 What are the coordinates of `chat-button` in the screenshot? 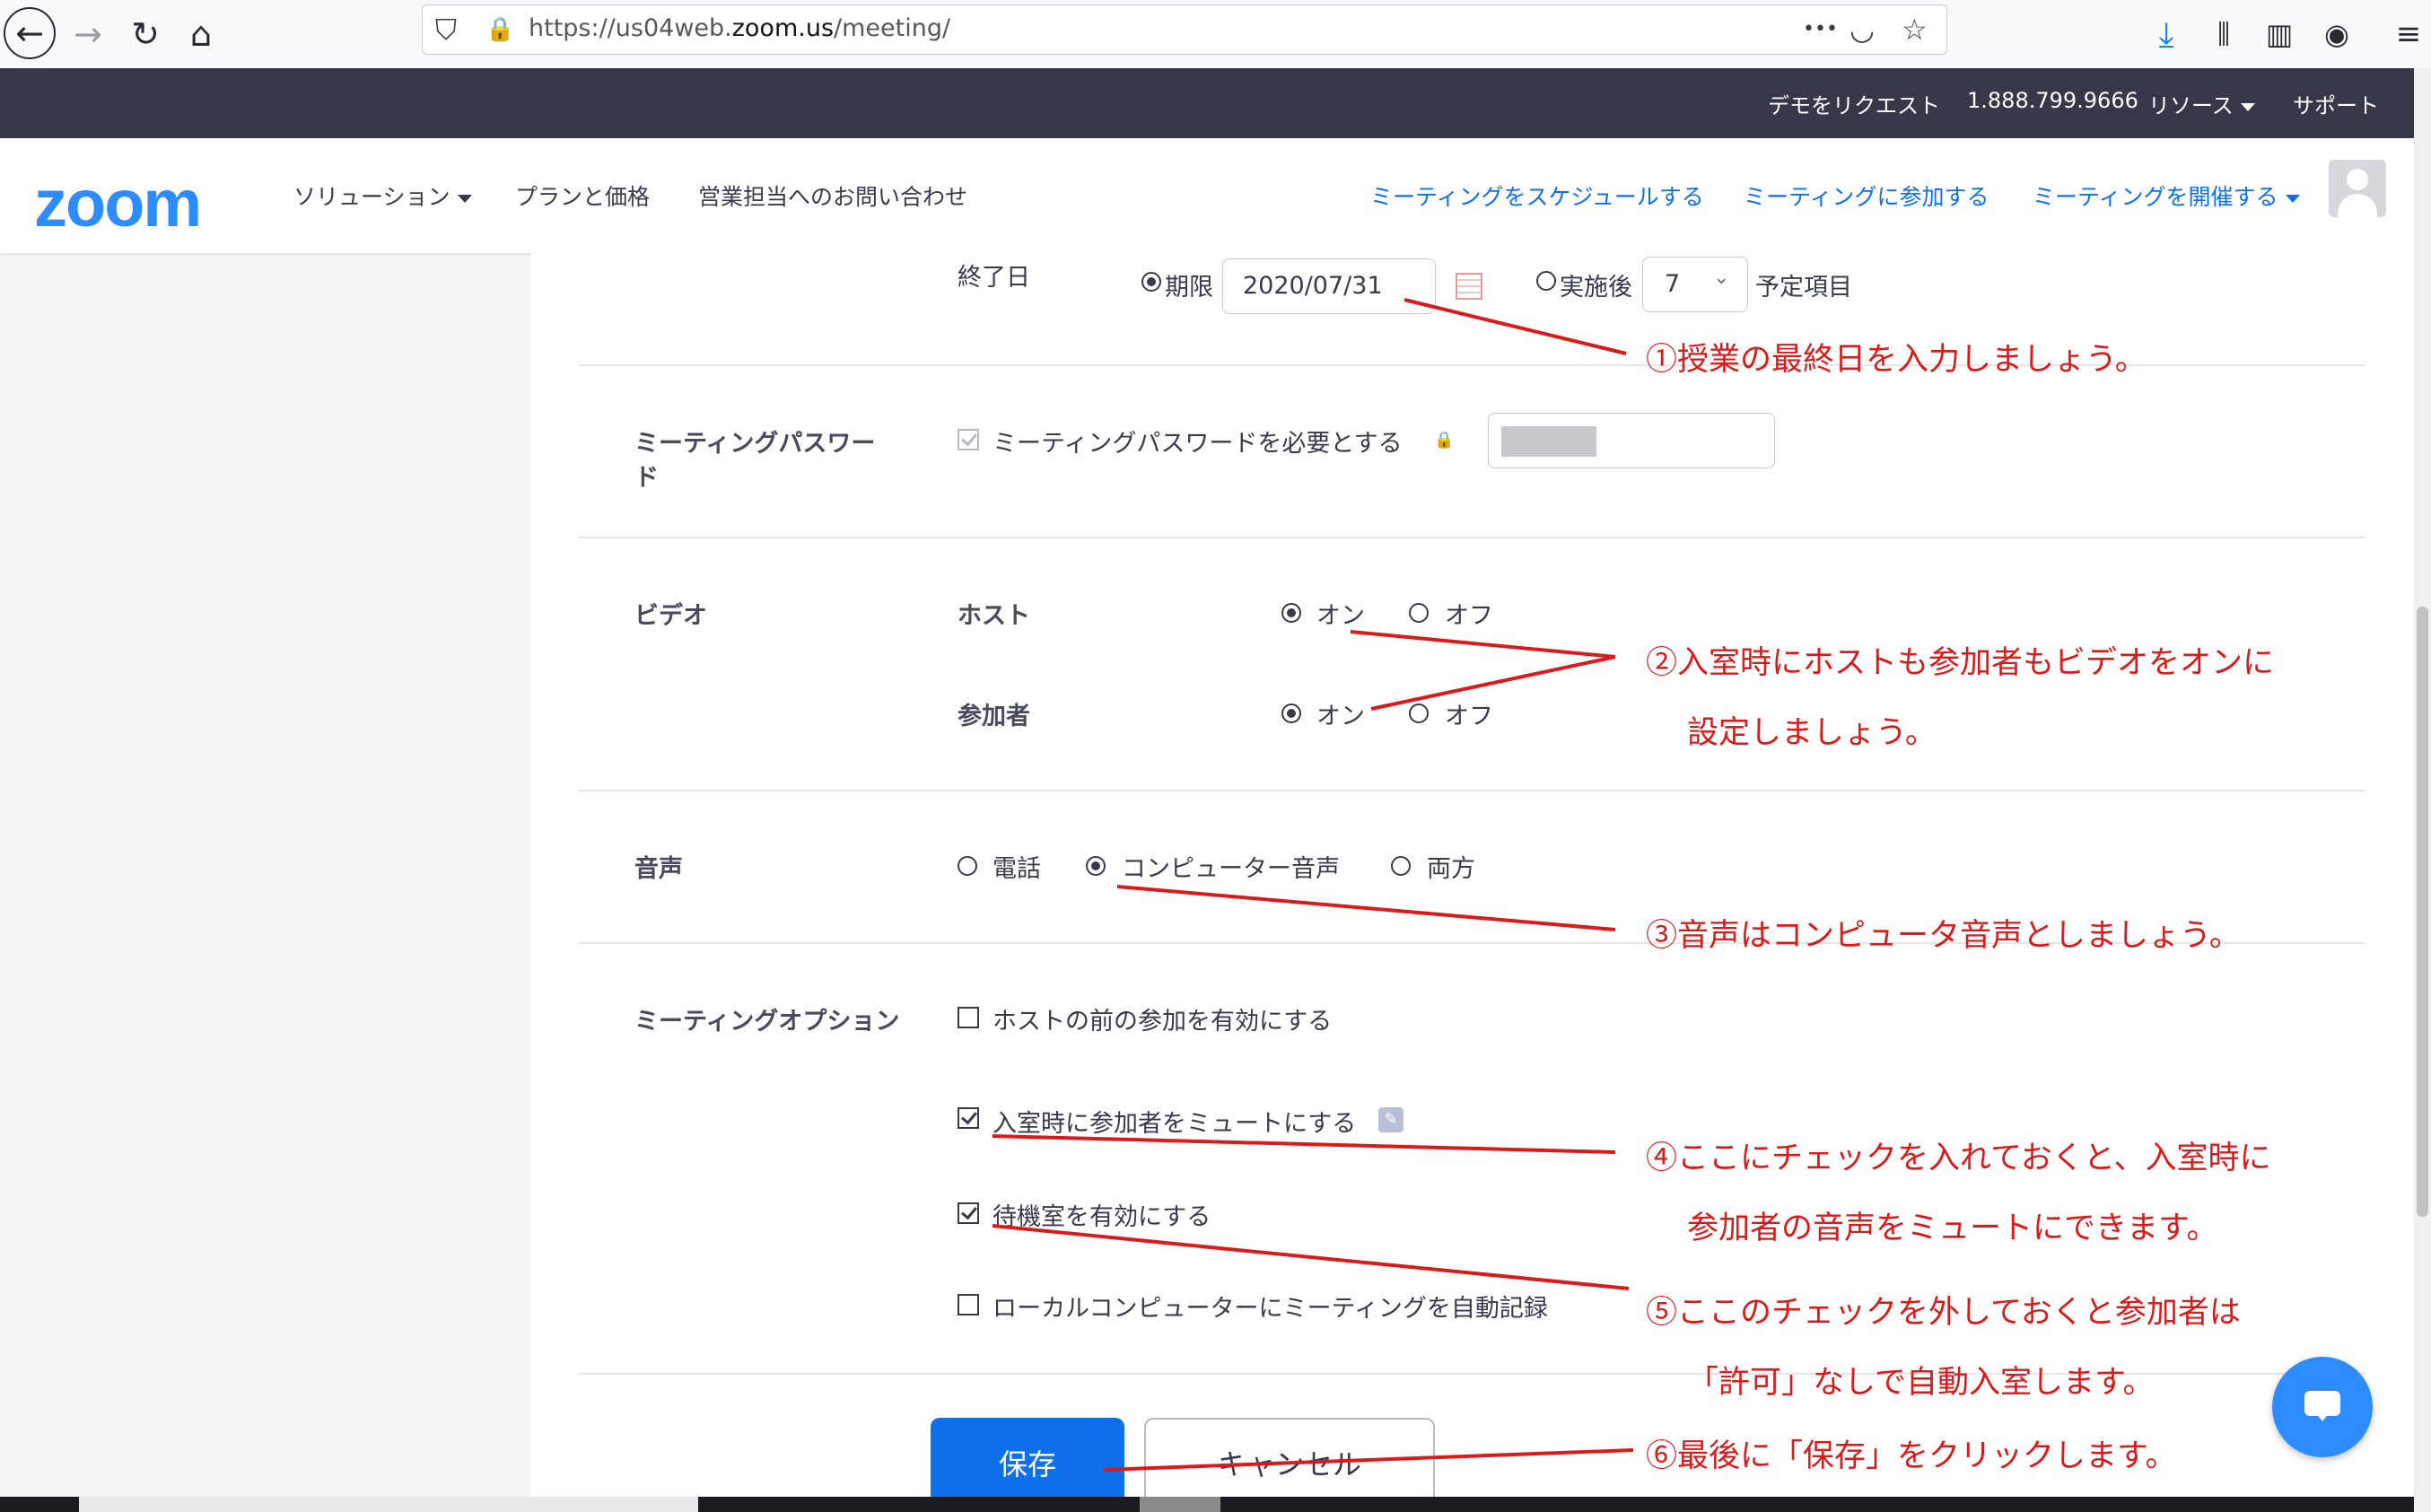 It's located at (2322, 1407).